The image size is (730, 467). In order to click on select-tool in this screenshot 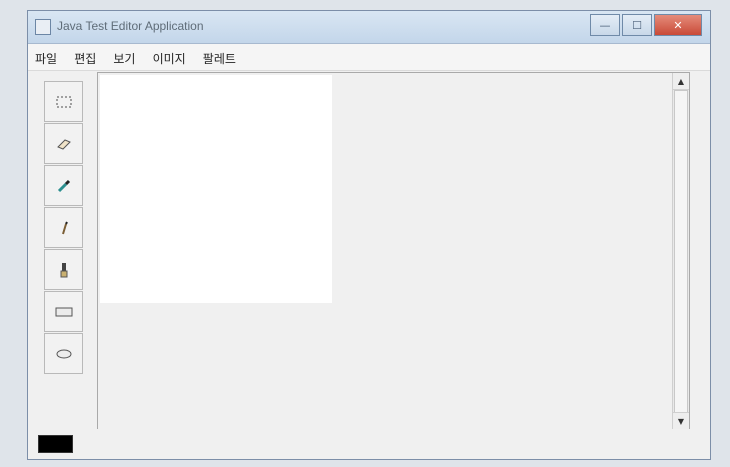, I will do `click(63, 101)`.